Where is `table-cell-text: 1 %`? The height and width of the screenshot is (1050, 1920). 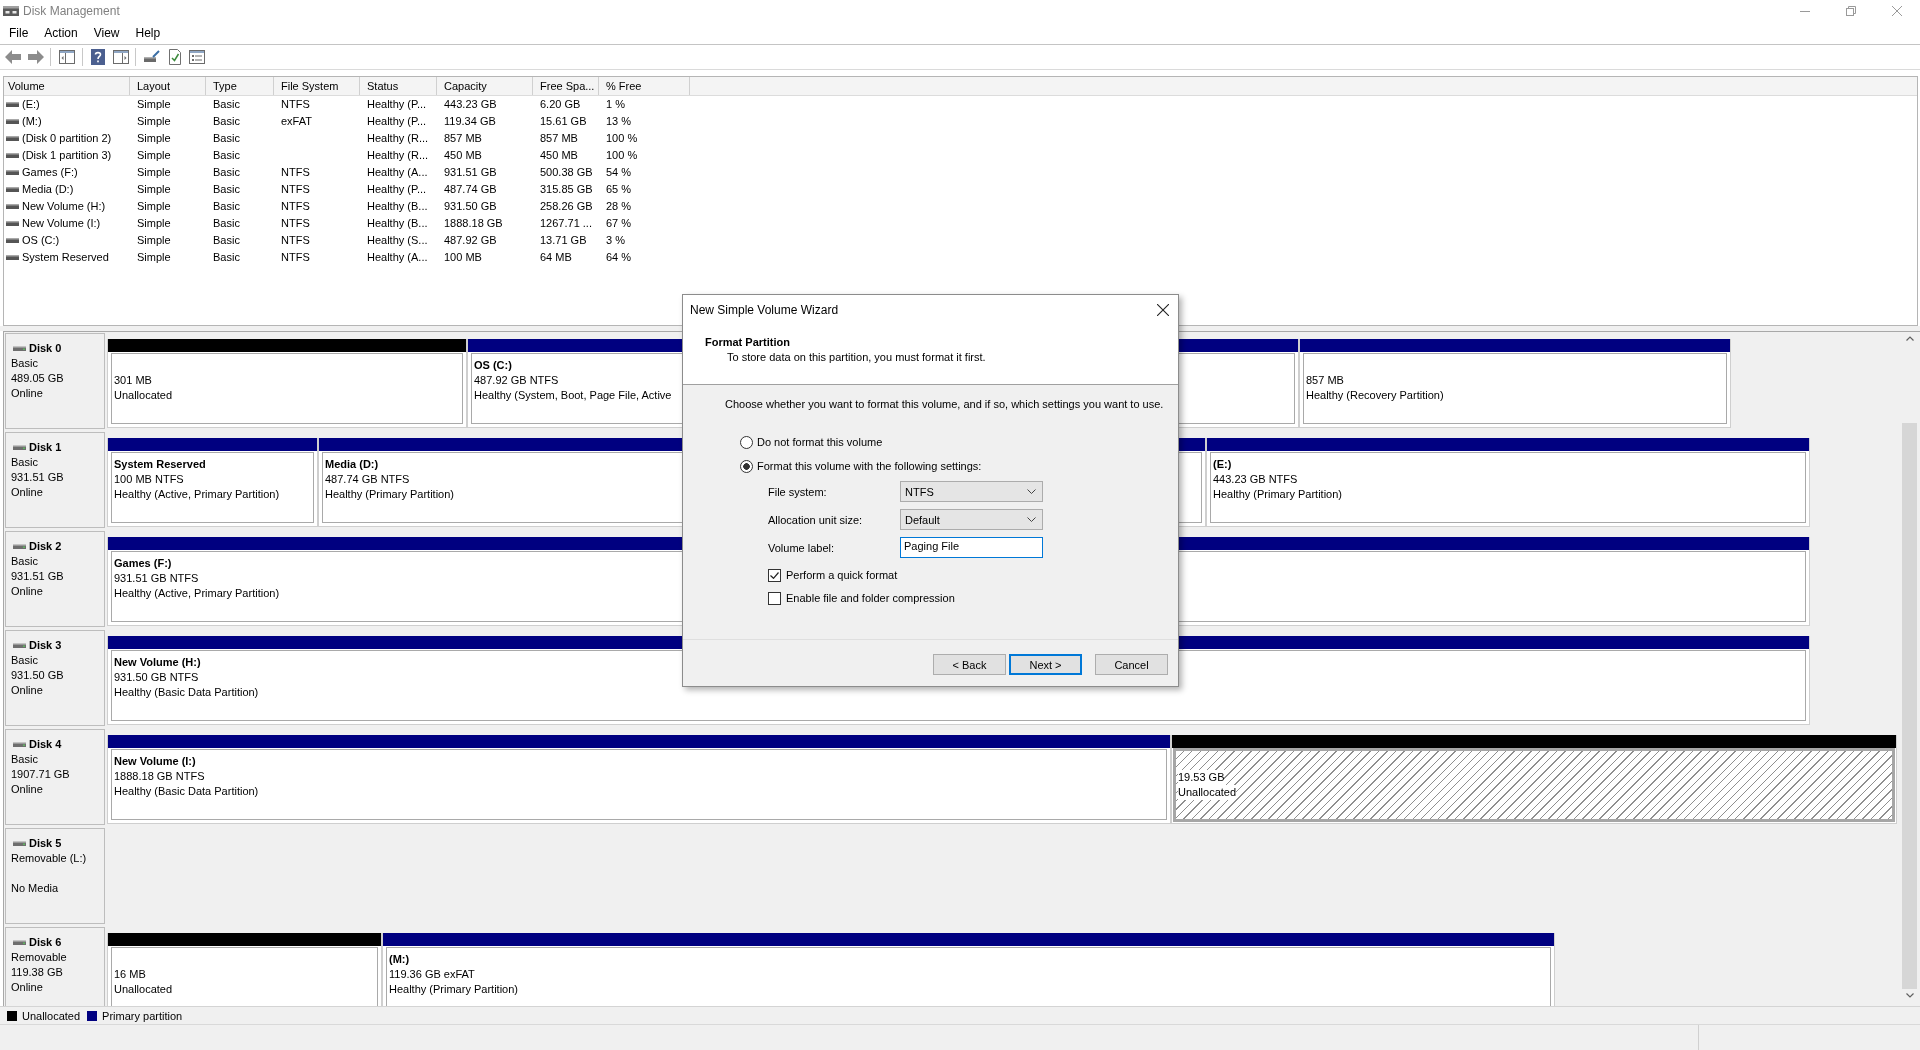 table-cell-text: 1 % is located at coordinates (615, 104).